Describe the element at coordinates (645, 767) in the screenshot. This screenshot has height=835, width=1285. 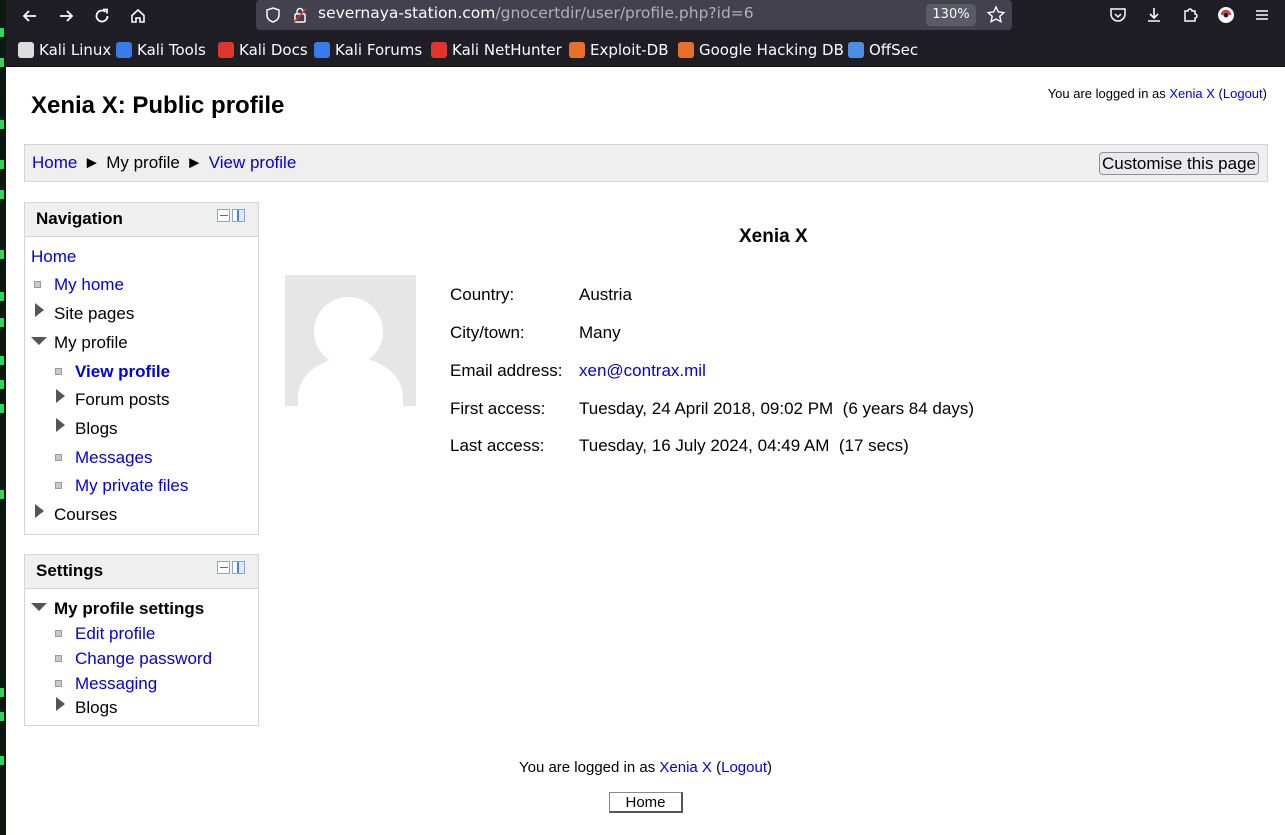
I see `login-info-bottom: You are logged in as Xenia X (Logout)` at that location.